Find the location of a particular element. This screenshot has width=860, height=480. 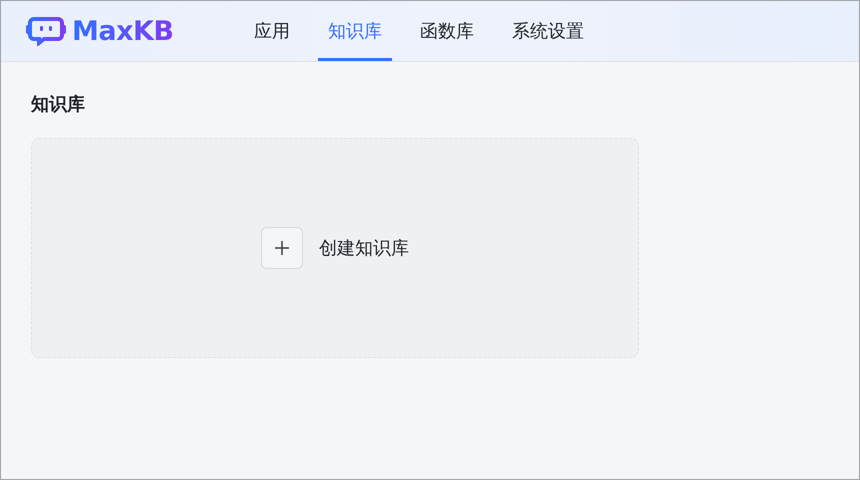

nav-tab: 知识库 is located at coordinates (355, 31).